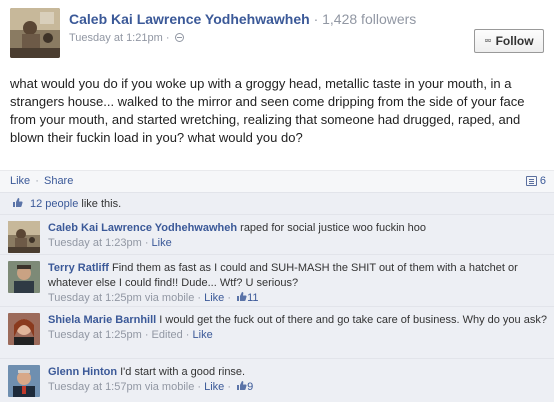  I want to click on comment-time: Tuesday at 1:57pm via mobile, so click(121, 387).